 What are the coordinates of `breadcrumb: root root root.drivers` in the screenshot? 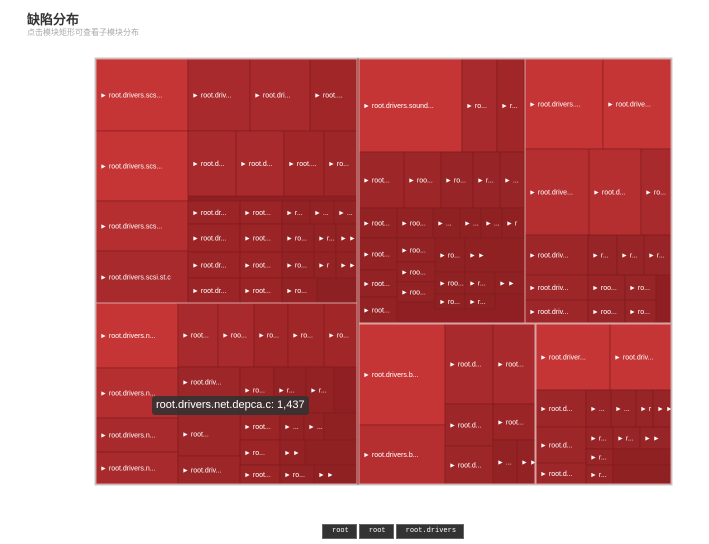 It's located at (394, 531).